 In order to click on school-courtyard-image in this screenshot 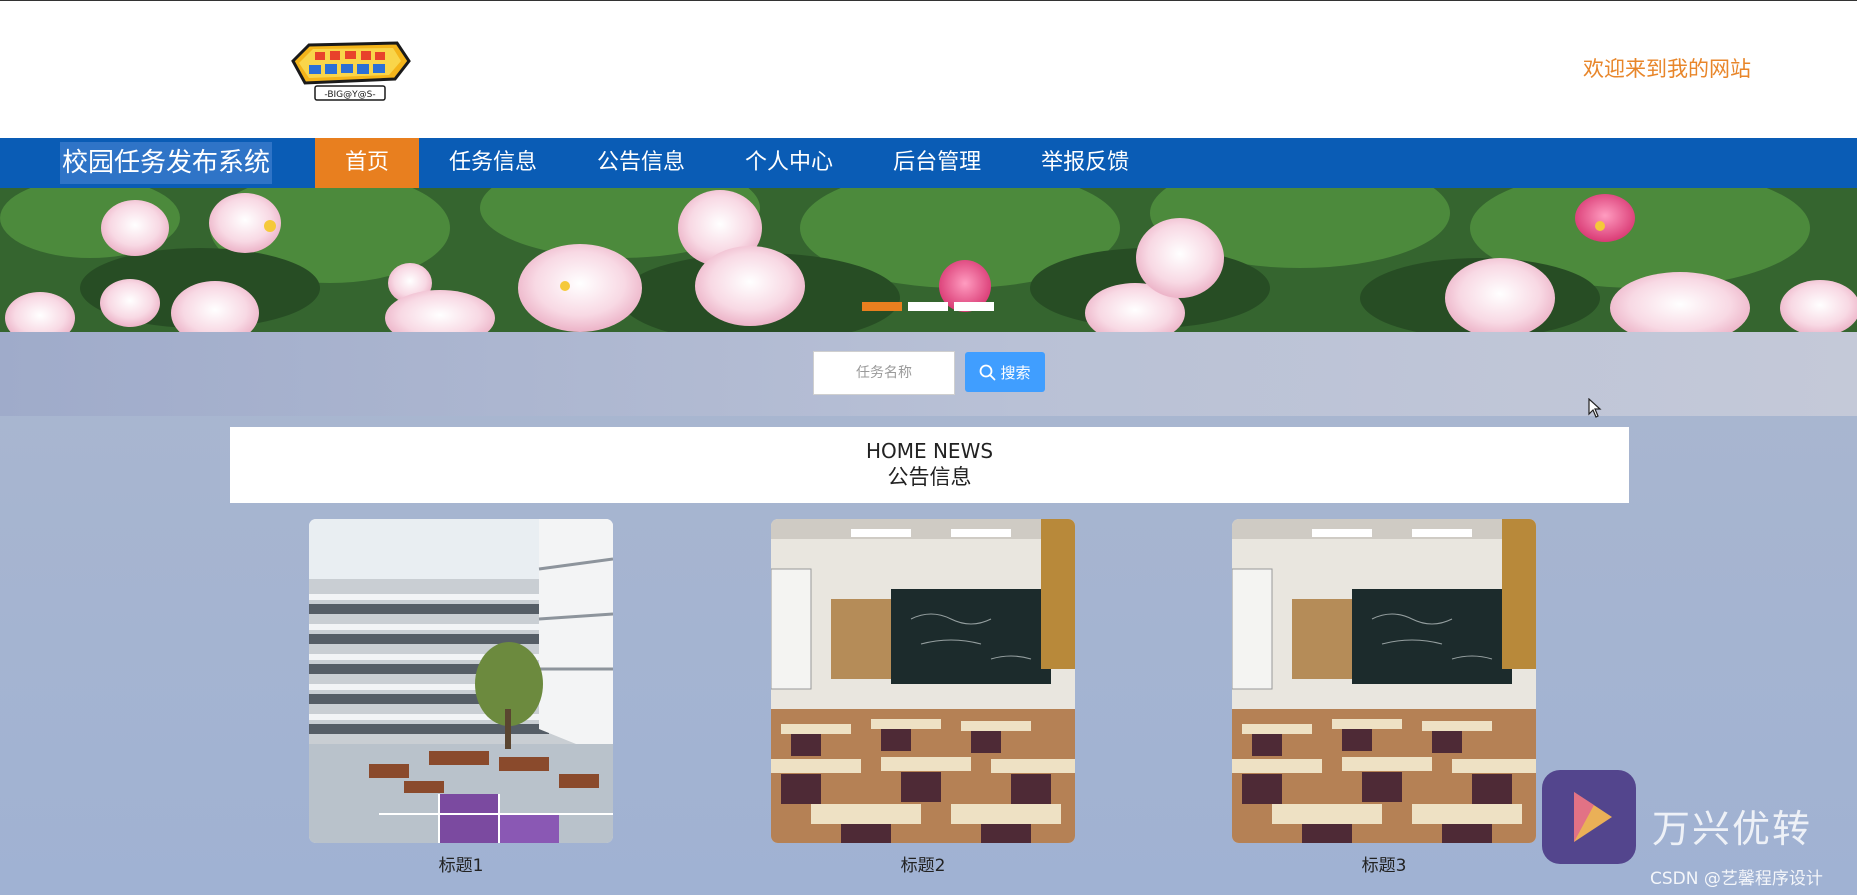, I will do `click(461, 681)`.